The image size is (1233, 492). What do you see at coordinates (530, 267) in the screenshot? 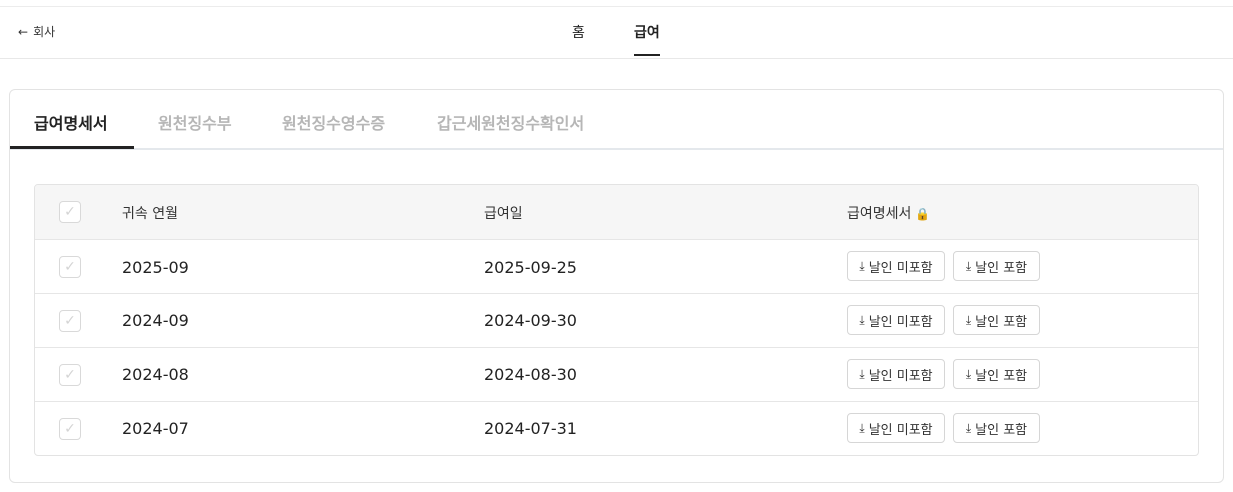
I see `row-pay-date: 2025-09-25` at bounding box center [530, 267].